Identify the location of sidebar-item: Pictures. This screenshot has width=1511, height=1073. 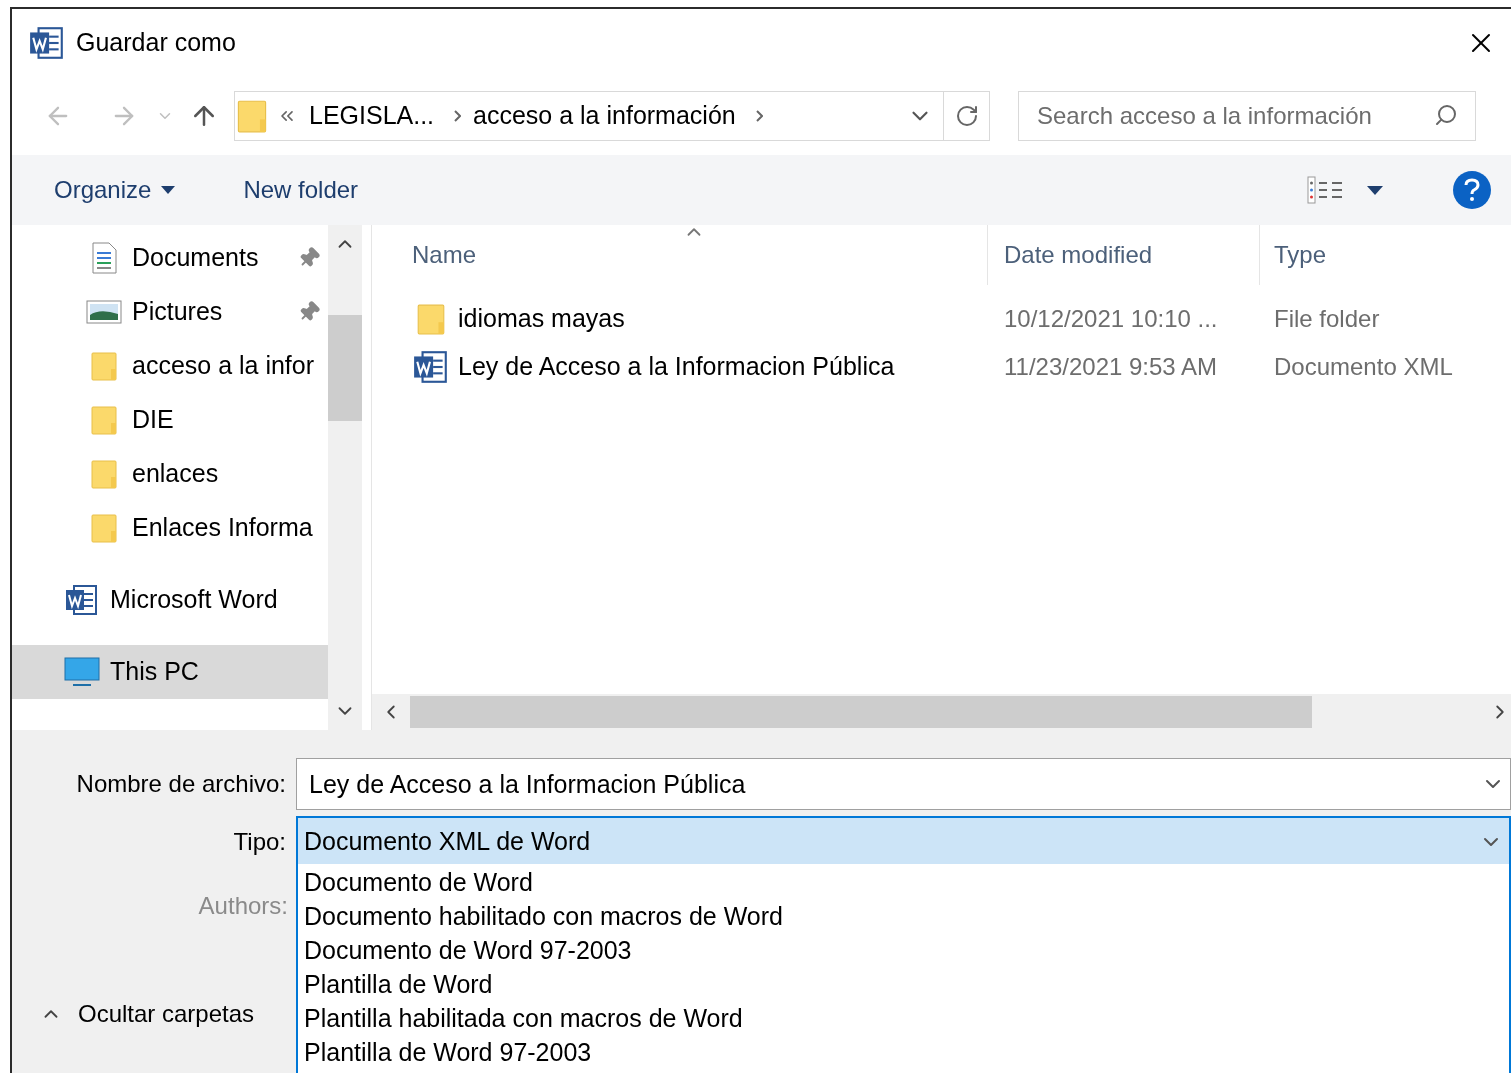
(170, 312).